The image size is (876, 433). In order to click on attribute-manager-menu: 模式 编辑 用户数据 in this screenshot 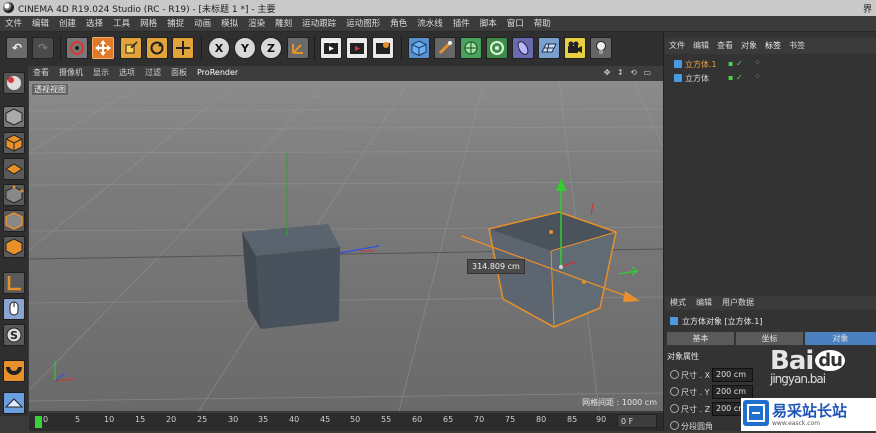, I will do `click(770, 303)`.